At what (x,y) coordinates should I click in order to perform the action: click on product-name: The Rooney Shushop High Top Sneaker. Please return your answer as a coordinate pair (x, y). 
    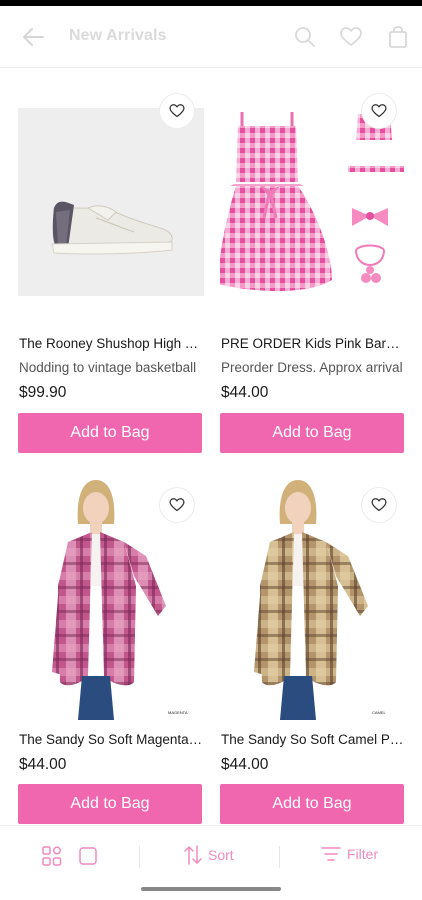
    Looking at the image, I should click on (111, 343).